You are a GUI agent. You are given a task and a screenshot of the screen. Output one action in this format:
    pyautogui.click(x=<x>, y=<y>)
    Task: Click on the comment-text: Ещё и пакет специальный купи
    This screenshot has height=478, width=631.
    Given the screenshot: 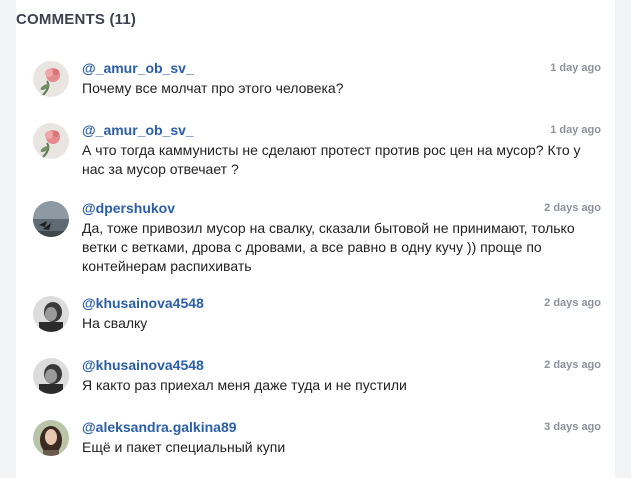 What is the action you would take?
    pyautogui.click(x=184, y=447)
    